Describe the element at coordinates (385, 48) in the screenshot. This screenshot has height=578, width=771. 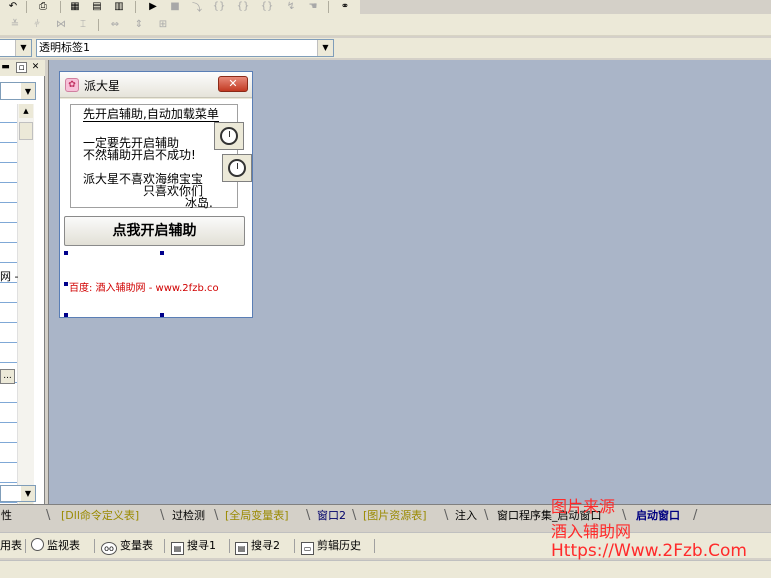
I see `combo-row: ▼ 透明标签1 ▼` at that location.